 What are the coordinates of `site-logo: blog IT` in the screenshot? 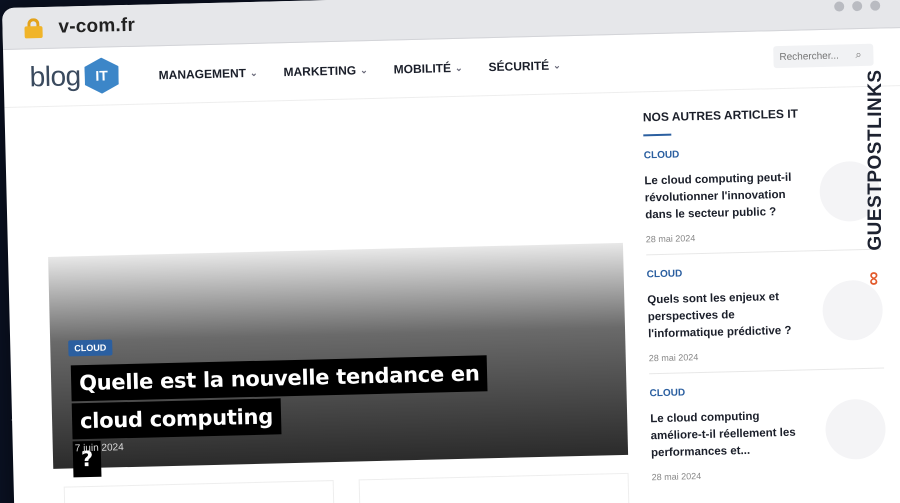 It's located at (74, 76).